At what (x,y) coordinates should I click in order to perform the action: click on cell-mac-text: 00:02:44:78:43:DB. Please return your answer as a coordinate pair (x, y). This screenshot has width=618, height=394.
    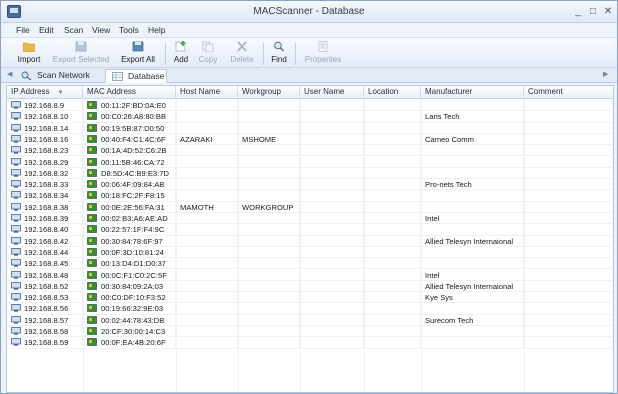
    Looking at the image, I should click on (133, 320).